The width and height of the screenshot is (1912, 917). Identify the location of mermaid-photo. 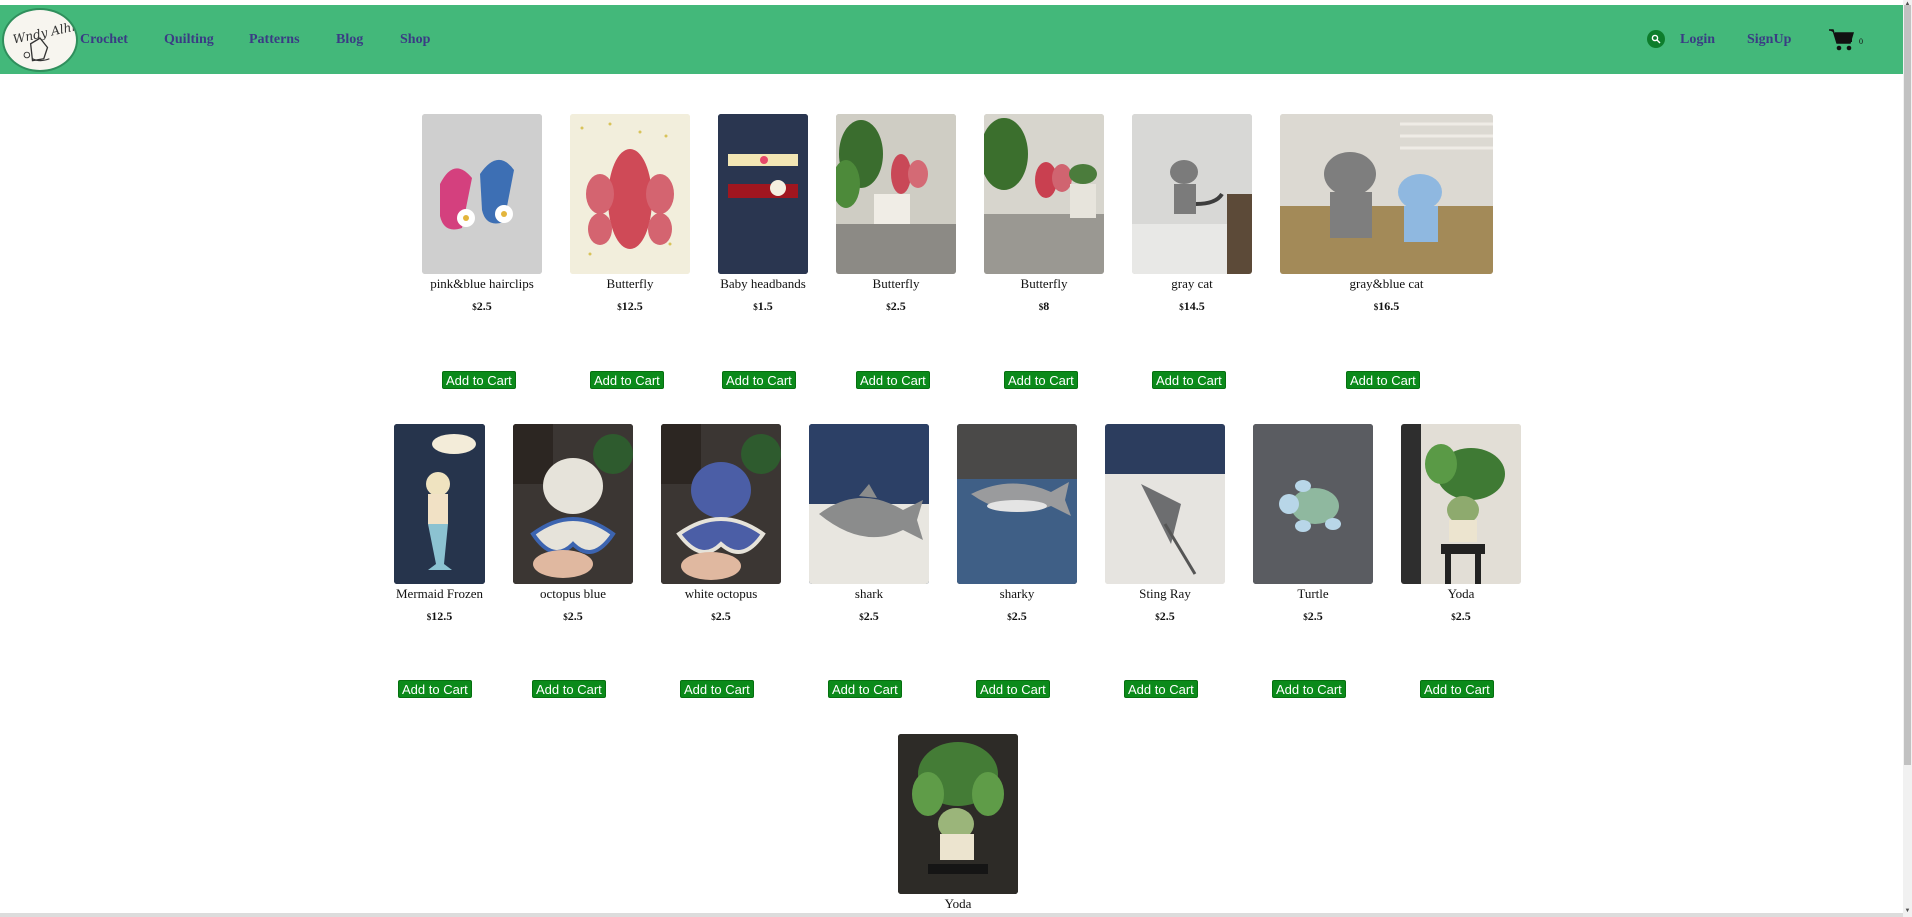
(439, 504).